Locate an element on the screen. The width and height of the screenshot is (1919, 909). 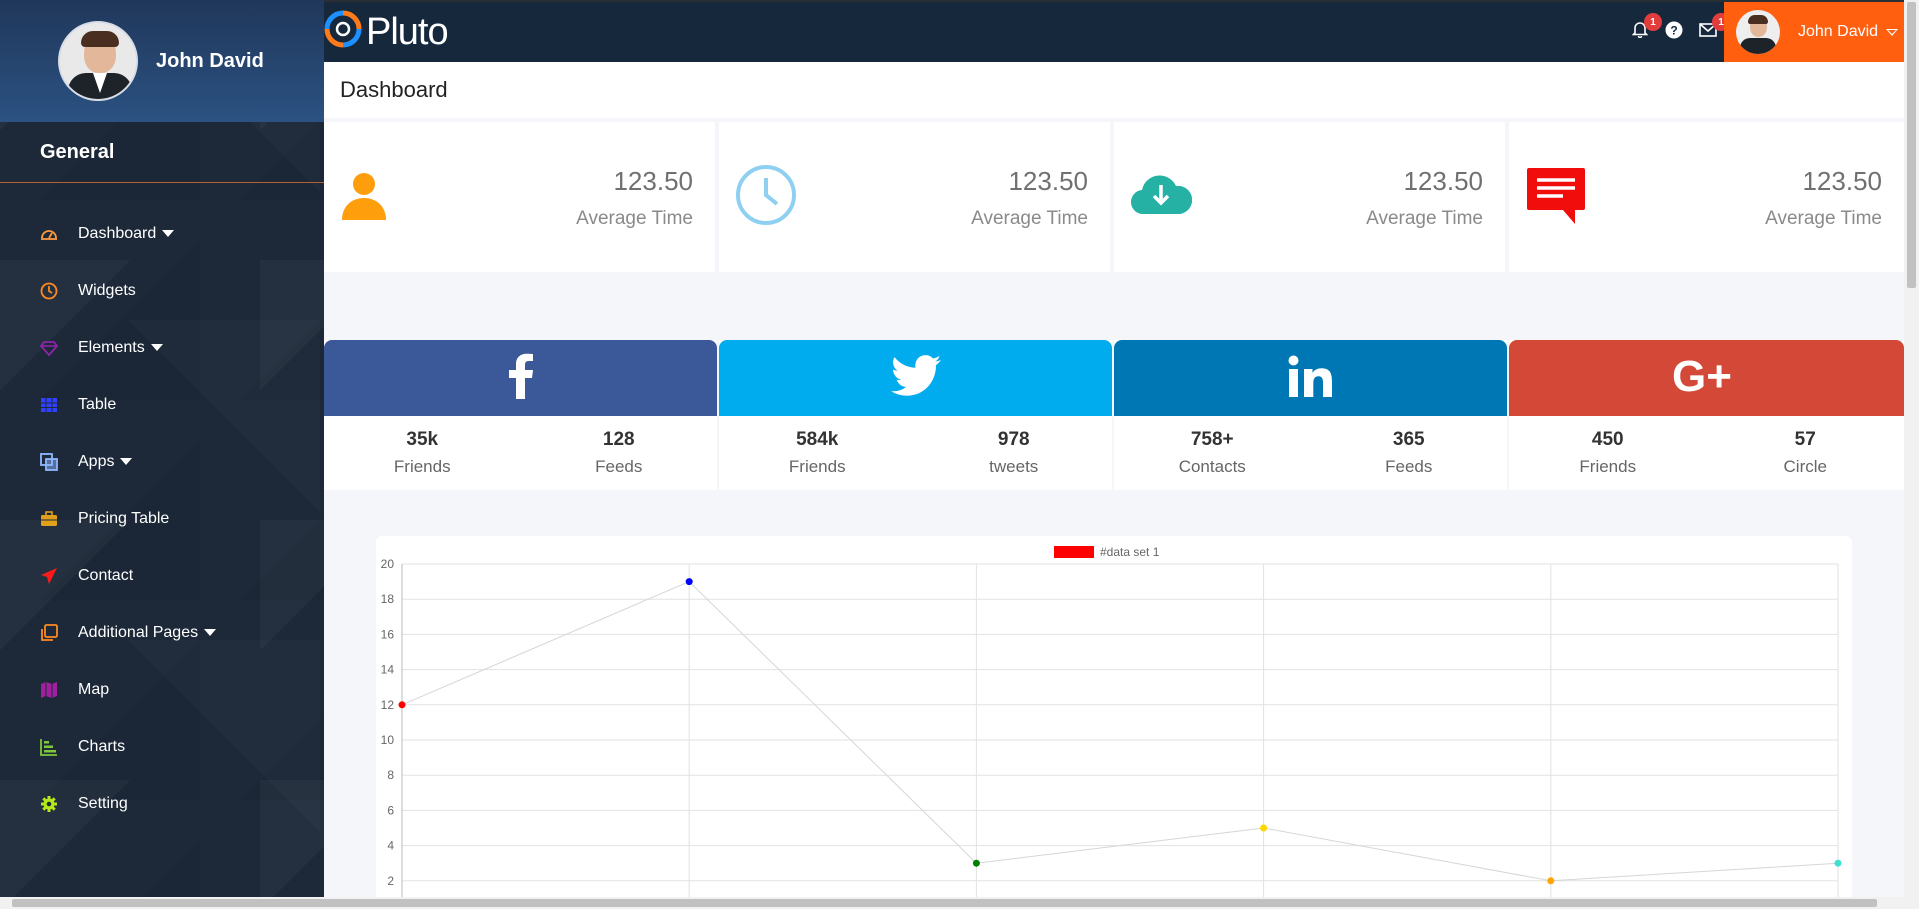
sidebar-item-label: Widgets is located at coordinates (107, 290).